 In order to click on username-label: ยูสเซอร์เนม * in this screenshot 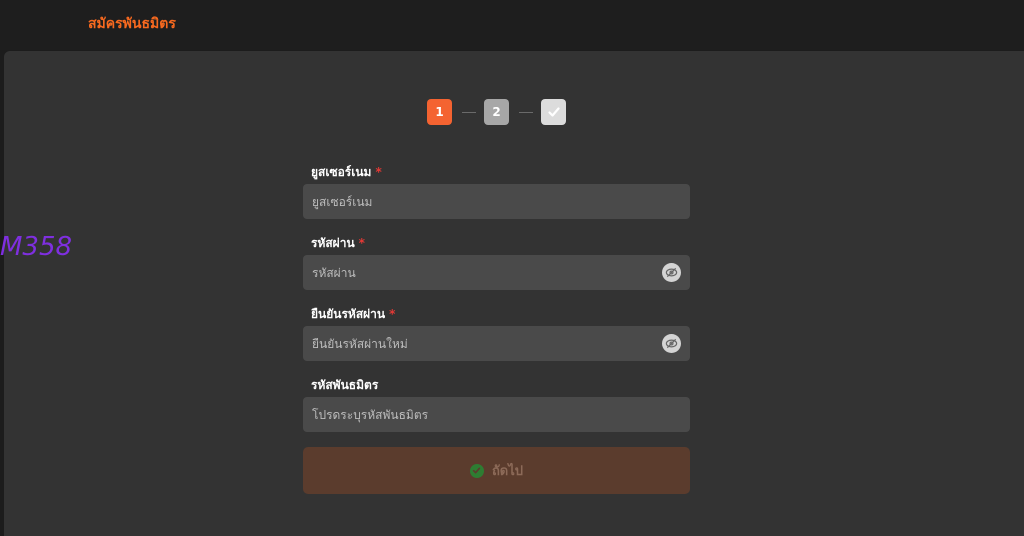, I will do `click(346, 172)`.